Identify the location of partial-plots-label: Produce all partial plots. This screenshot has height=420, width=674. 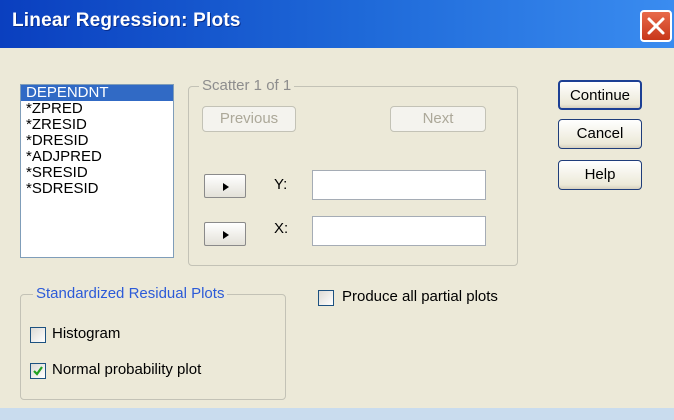
(420, 296).